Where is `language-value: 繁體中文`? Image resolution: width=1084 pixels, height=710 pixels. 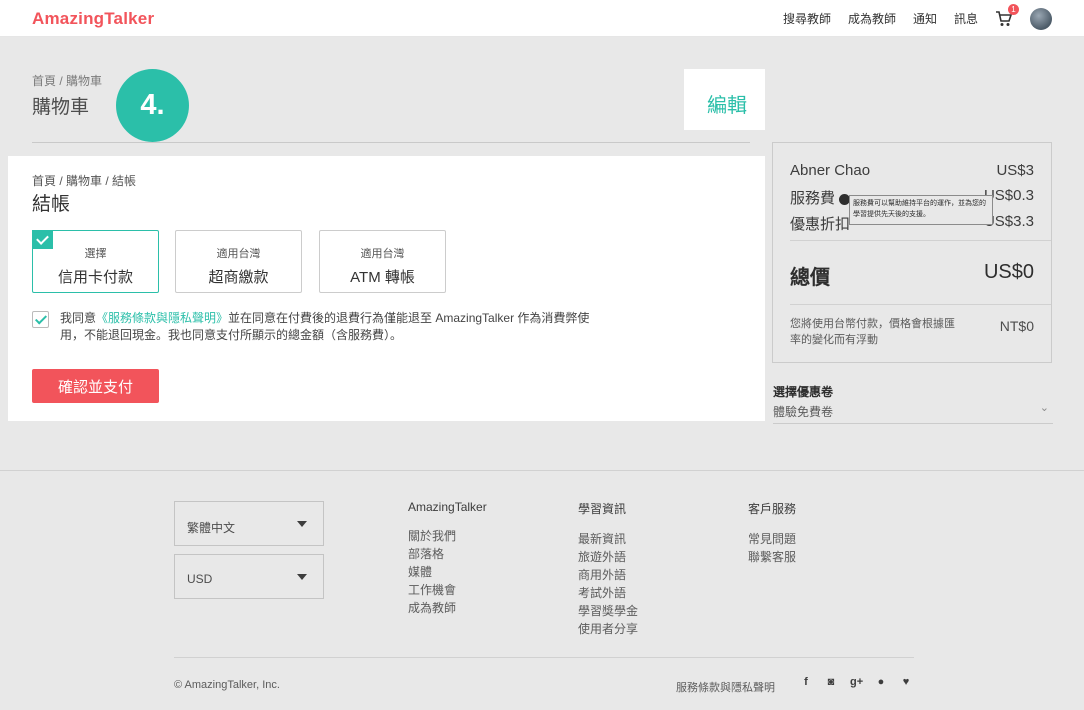
language-value: 繁體中文 is located at coordinates (211, 528).